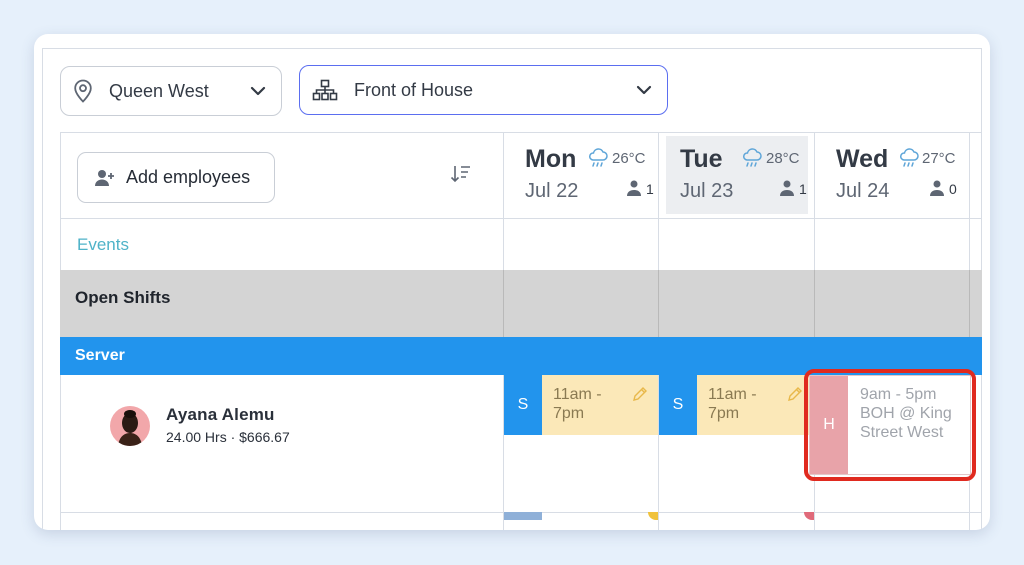  What do you see at coordinates (325, 90) in the screenshot?
I see `org-chart-icon` at bounding box center [325, 90].